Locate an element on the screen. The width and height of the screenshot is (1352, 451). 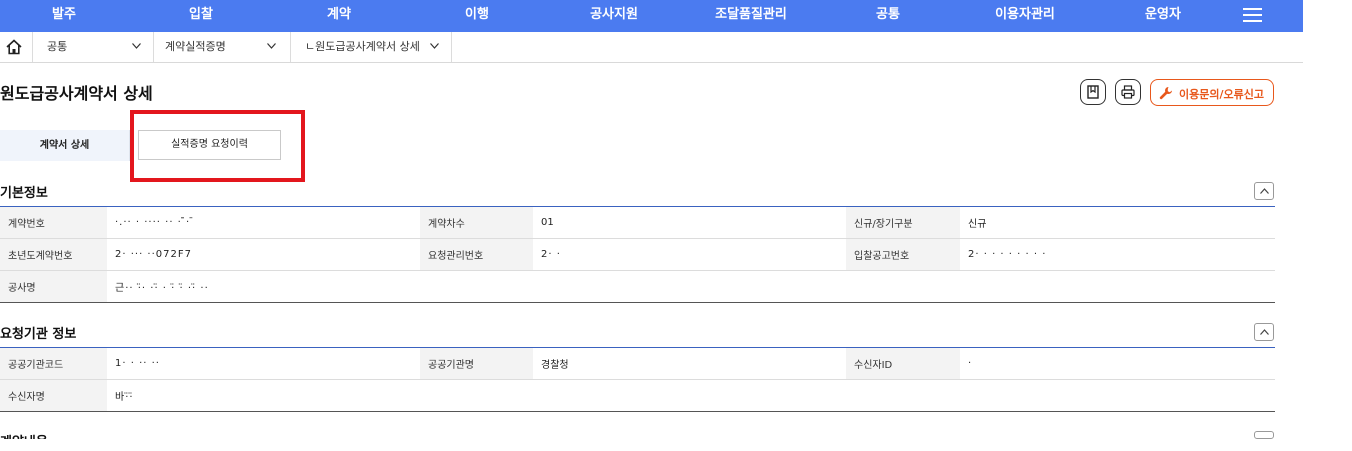
collapse-basic-info-button is located at coordinates (1264, 191).